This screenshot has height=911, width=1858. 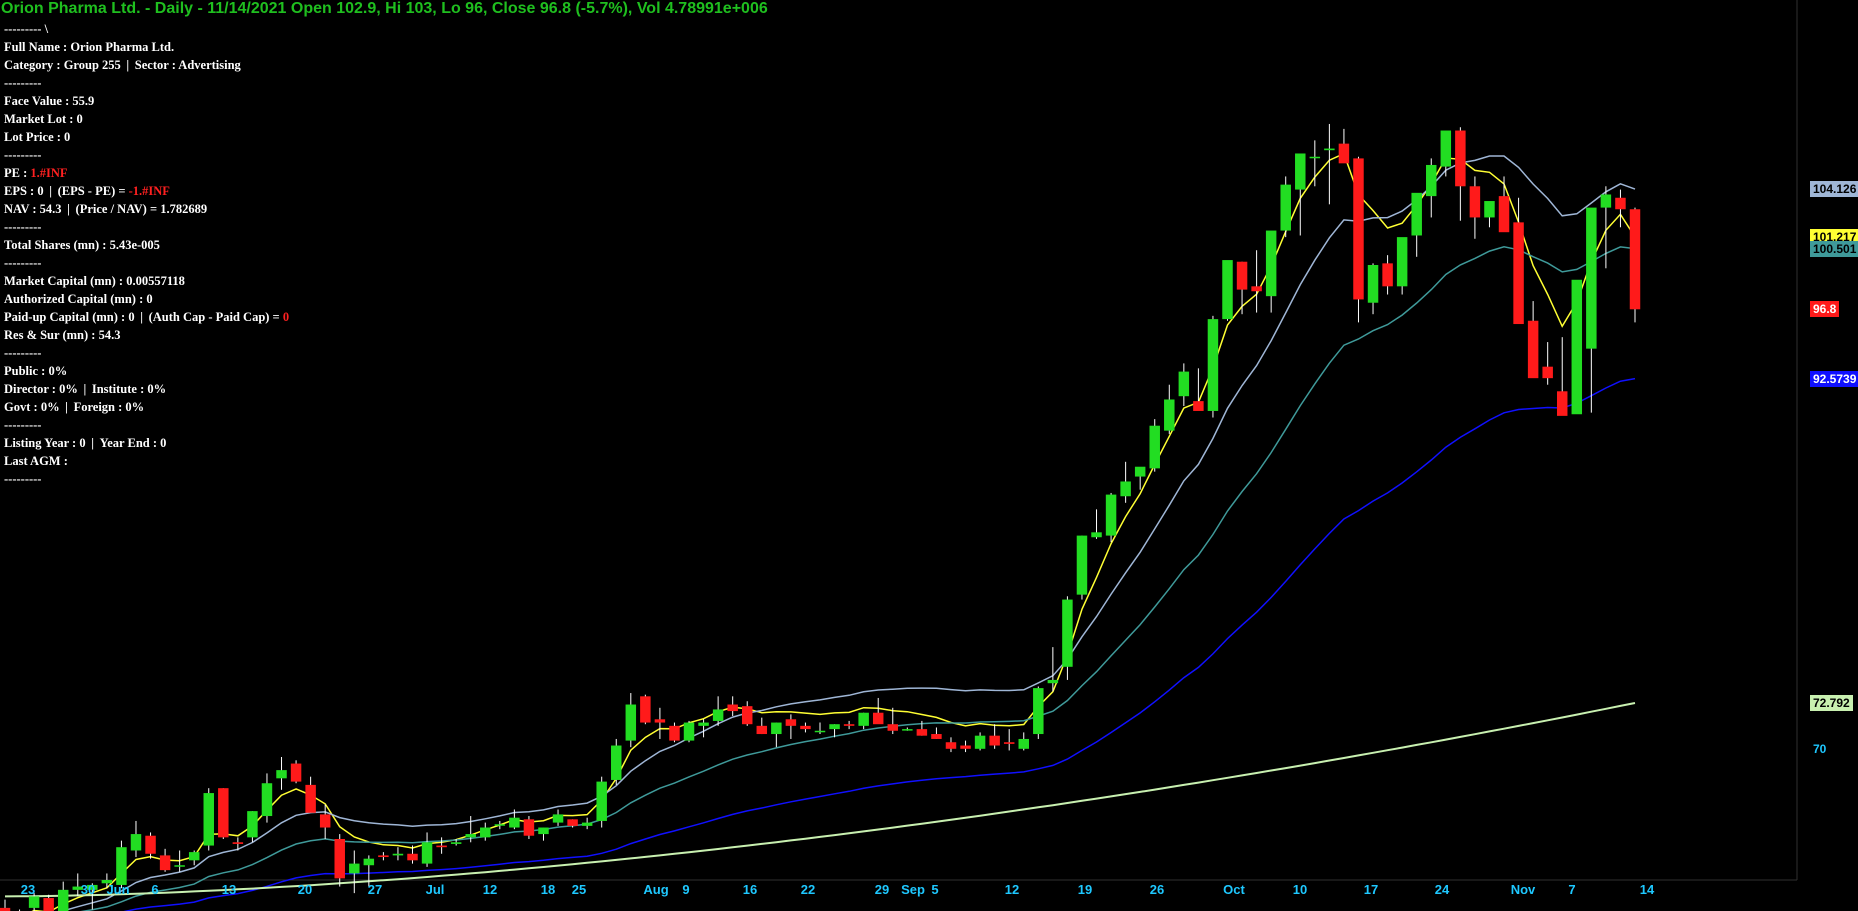 What do you see at coordinates (50, 407) in the screenshot?
I see `govt-value: 0%` at bounding box center [50, 407].